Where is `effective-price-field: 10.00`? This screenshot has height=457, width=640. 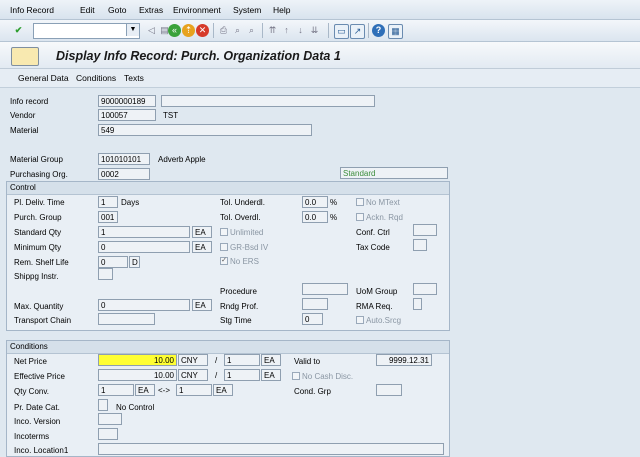 effective-price-field: 10.00 is located at coordinates (137, 375).